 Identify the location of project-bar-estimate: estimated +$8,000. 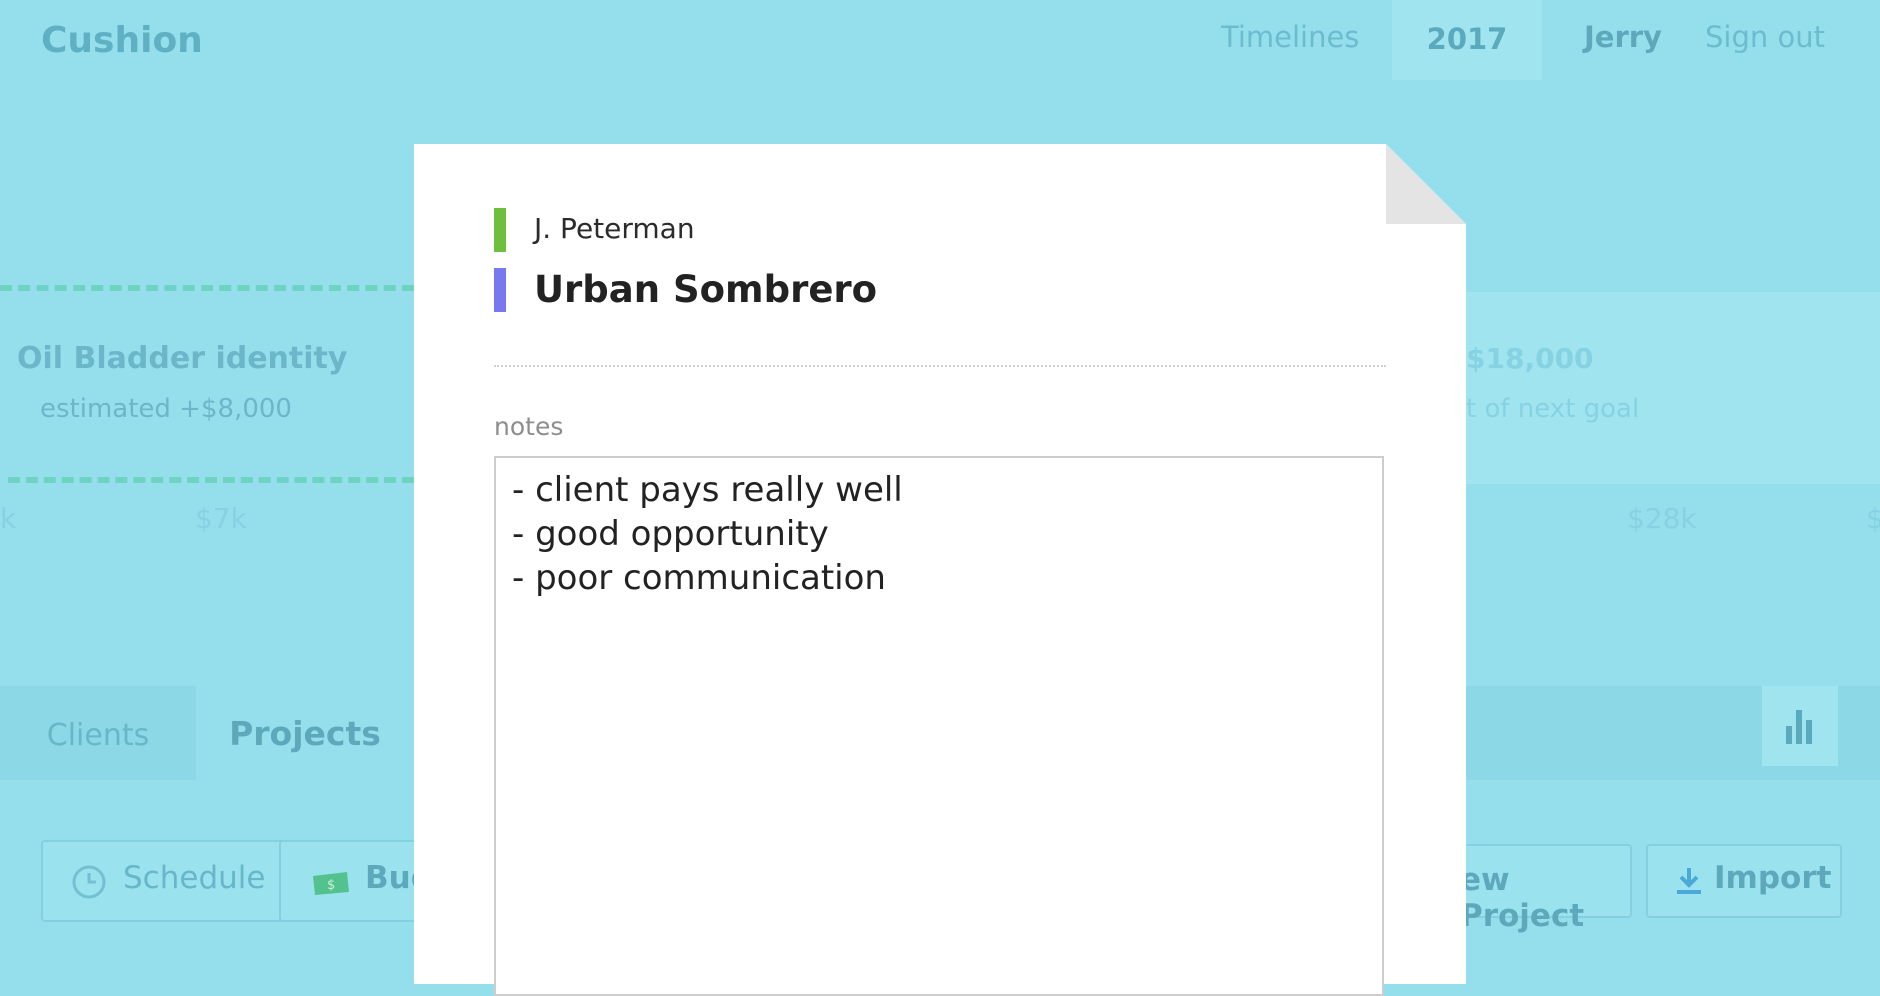
(166, 409).